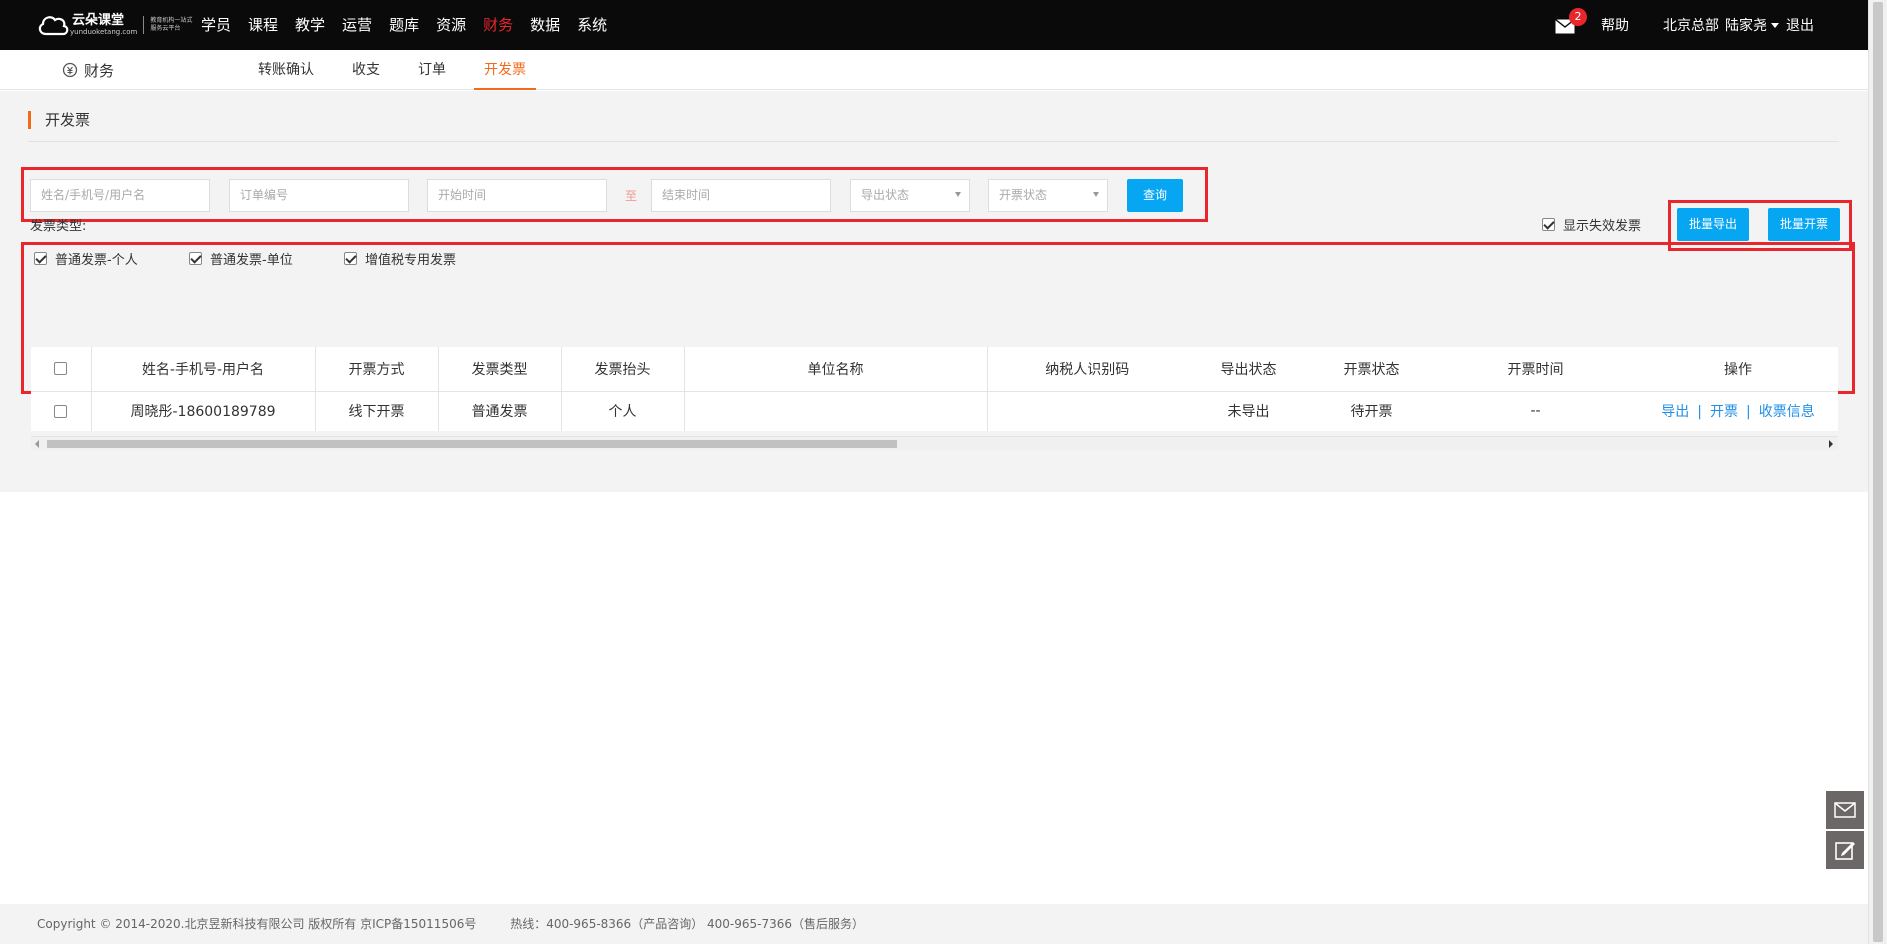 This screenshot has width=1887, height=944. Describe the element at coordinates (1724, 412) in the screenshot. I see `issue-invoice-link: 开票` at that location.